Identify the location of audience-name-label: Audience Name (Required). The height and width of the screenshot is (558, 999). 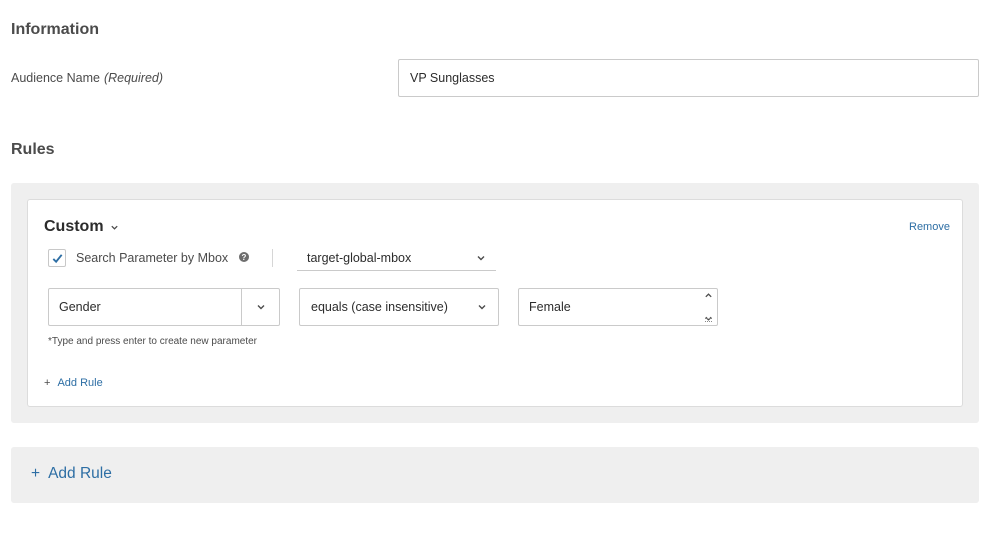
(87, 78).